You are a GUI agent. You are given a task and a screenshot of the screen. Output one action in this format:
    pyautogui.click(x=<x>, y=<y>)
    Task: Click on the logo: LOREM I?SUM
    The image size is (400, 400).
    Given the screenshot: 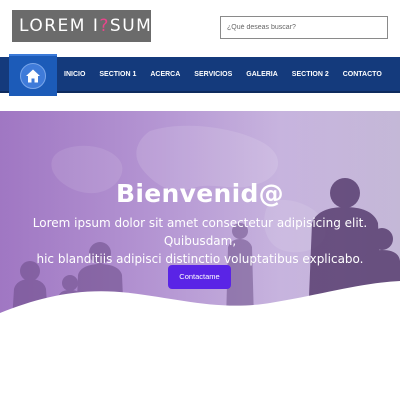 What is the action you would take?
    pyautogui.click(x=81, y=26)
    